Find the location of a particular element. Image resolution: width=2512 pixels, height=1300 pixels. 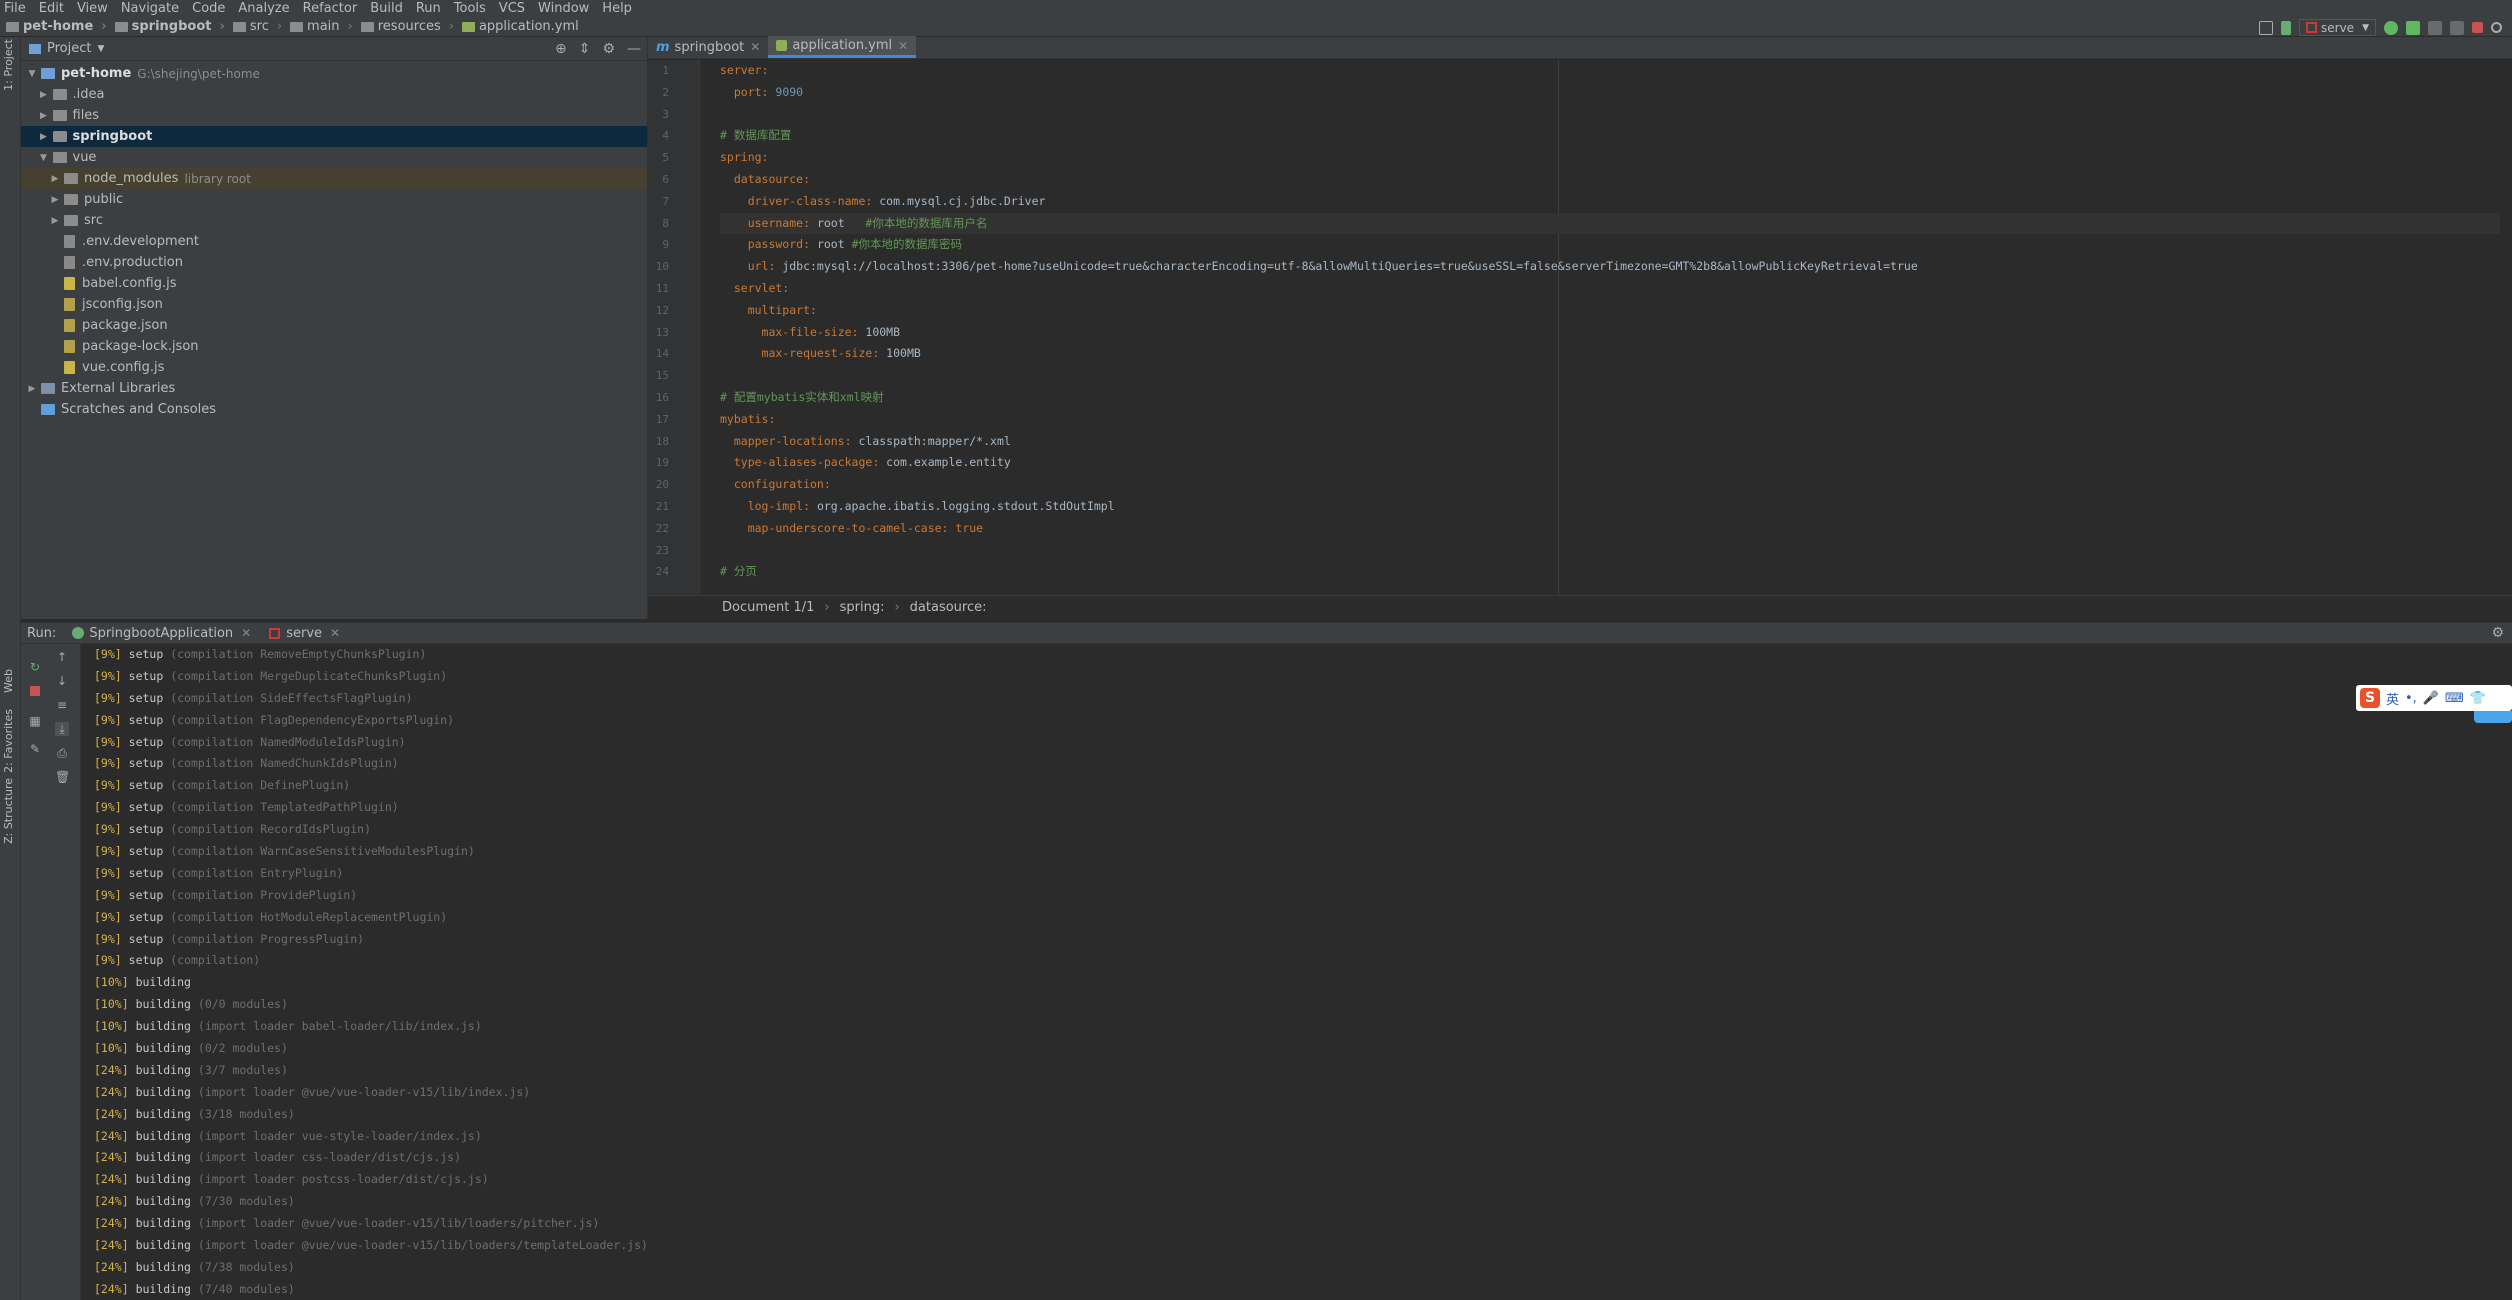

menu-item-file: File is located at coordinates (15, 8).